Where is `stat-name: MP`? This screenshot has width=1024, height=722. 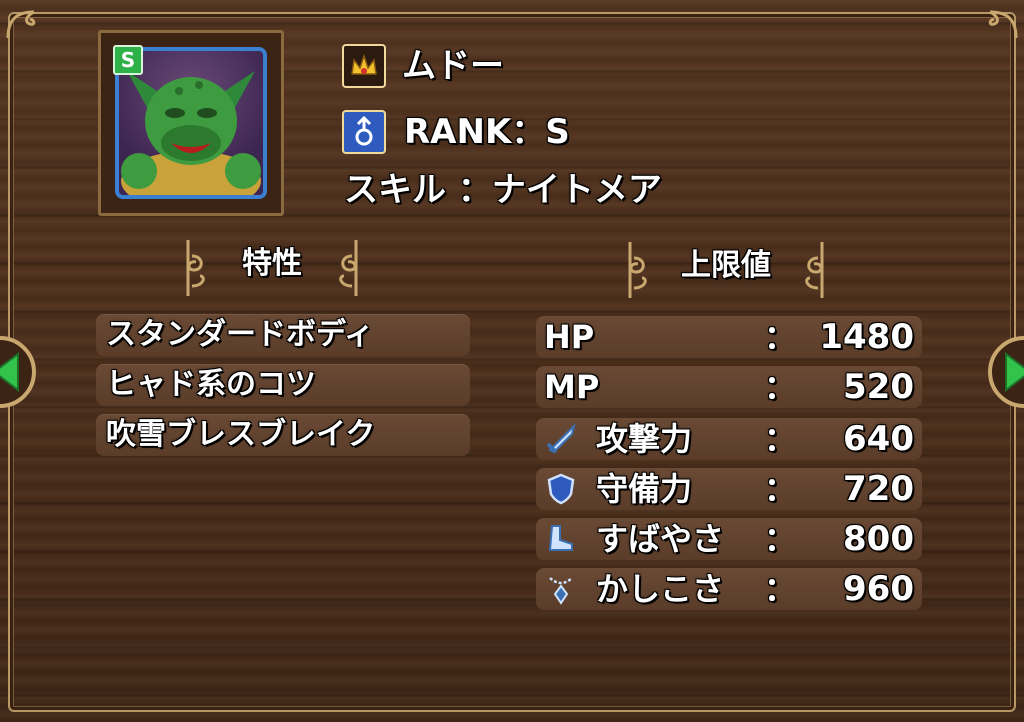 stat-name: MP is located at coordinates (572, 387).